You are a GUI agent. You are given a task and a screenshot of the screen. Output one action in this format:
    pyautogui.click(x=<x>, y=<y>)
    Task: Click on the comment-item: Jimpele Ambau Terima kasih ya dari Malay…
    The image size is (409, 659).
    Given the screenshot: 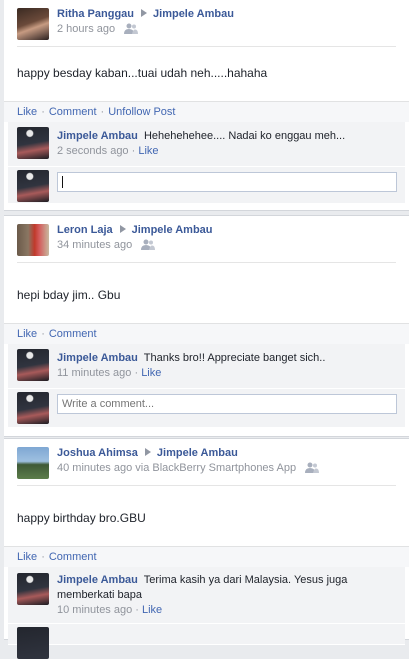 What is the action you would take?
    pyautogui.click(x=206, y=595)
    